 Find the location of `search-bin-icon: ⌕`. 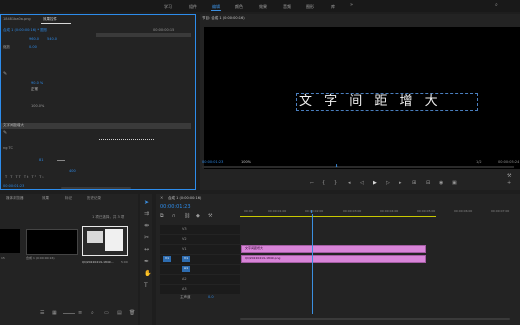

search-bin-icon: ⌕ is located at coordinates (92, 313).